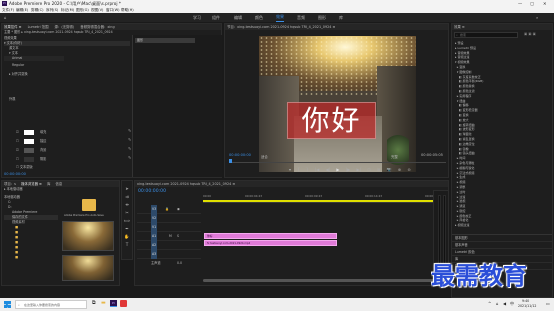 This screenshot has width=554, height=311. Describe the element at coordinates (17, 159) in the screenshot. I see `shadow-checkbox: ☐` at that location.